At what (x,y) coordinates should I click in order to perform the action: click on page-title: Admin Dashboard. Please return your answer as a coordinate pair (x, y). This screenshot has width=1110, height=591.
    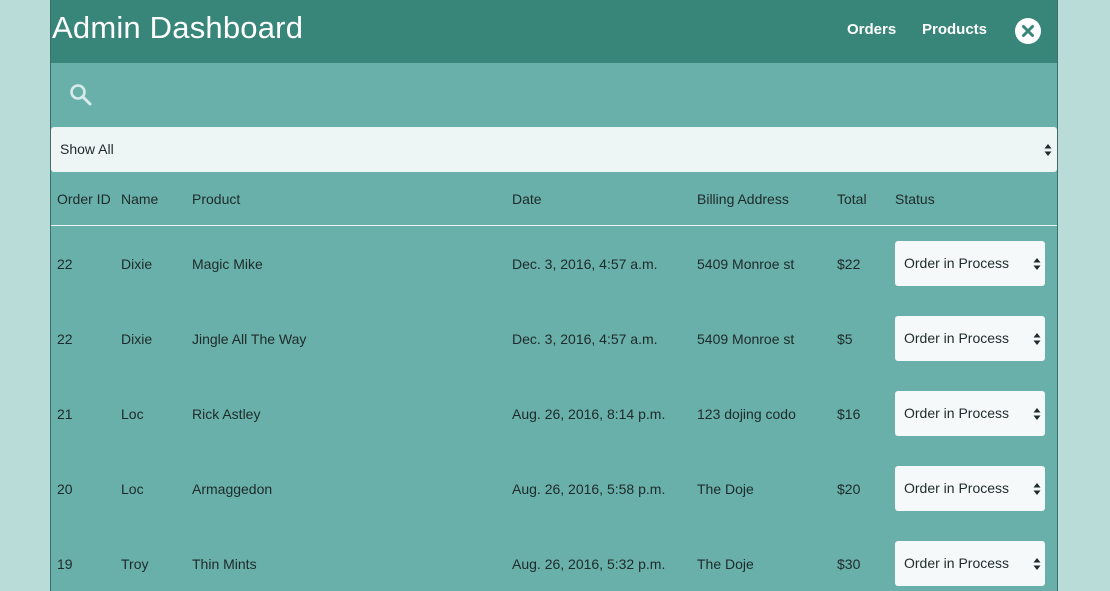
    Looking at the image, I should click on (178, 27).